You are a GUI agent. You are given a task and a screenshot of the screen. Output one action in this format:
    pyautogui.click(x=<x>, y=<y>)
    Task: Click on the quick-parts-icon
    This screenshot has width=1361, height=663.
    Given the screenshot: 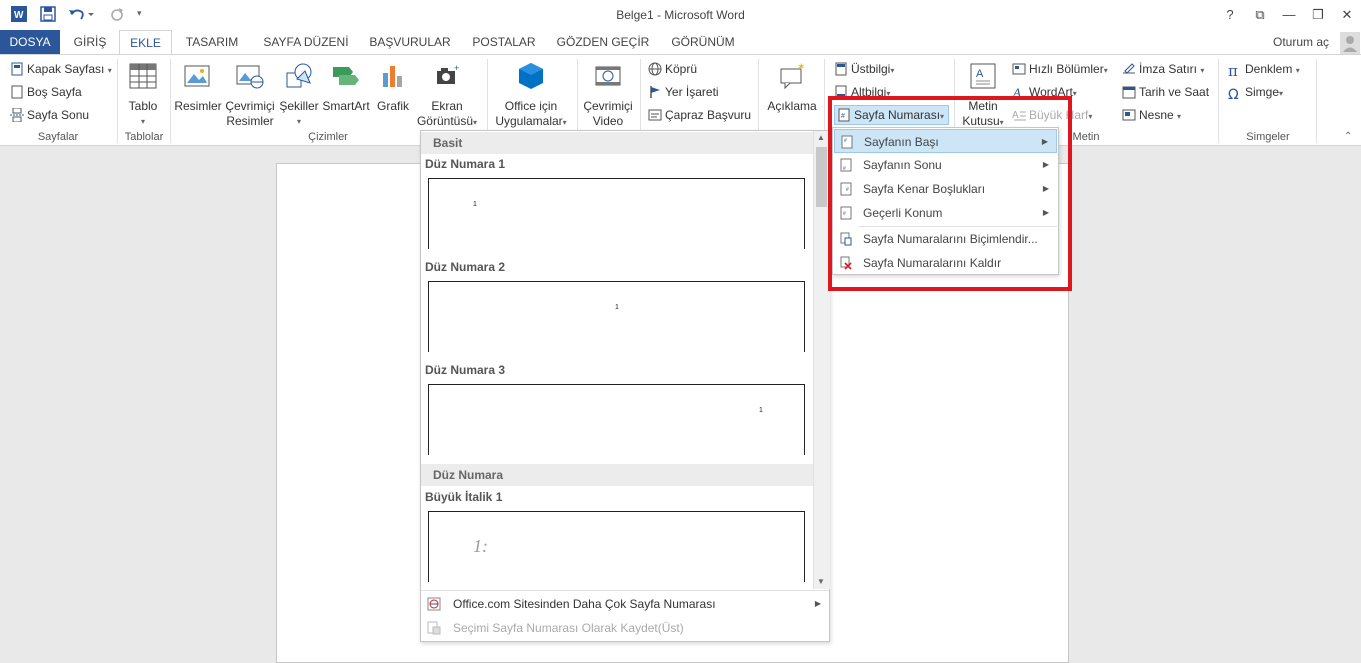 What is the action you would take?
    pyautogui.click(x=1019, y=69)
    